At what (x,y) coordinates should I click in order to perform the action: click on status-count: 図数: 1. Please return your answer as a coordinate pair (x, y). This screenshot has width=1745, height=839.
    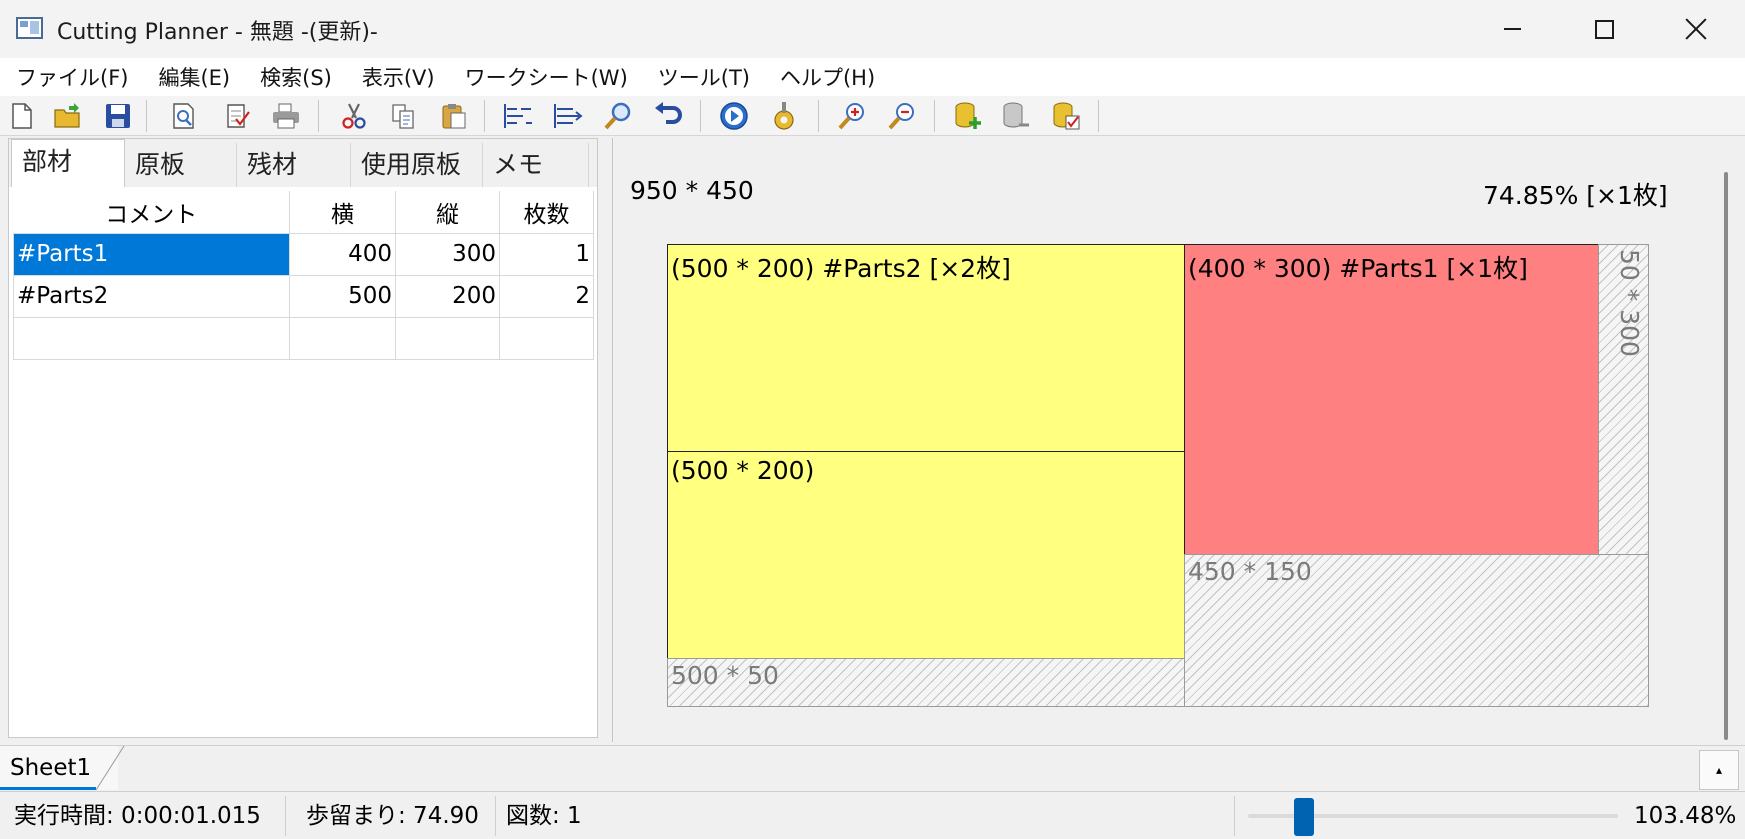
    Looking at the image, I should click on (544, 816).